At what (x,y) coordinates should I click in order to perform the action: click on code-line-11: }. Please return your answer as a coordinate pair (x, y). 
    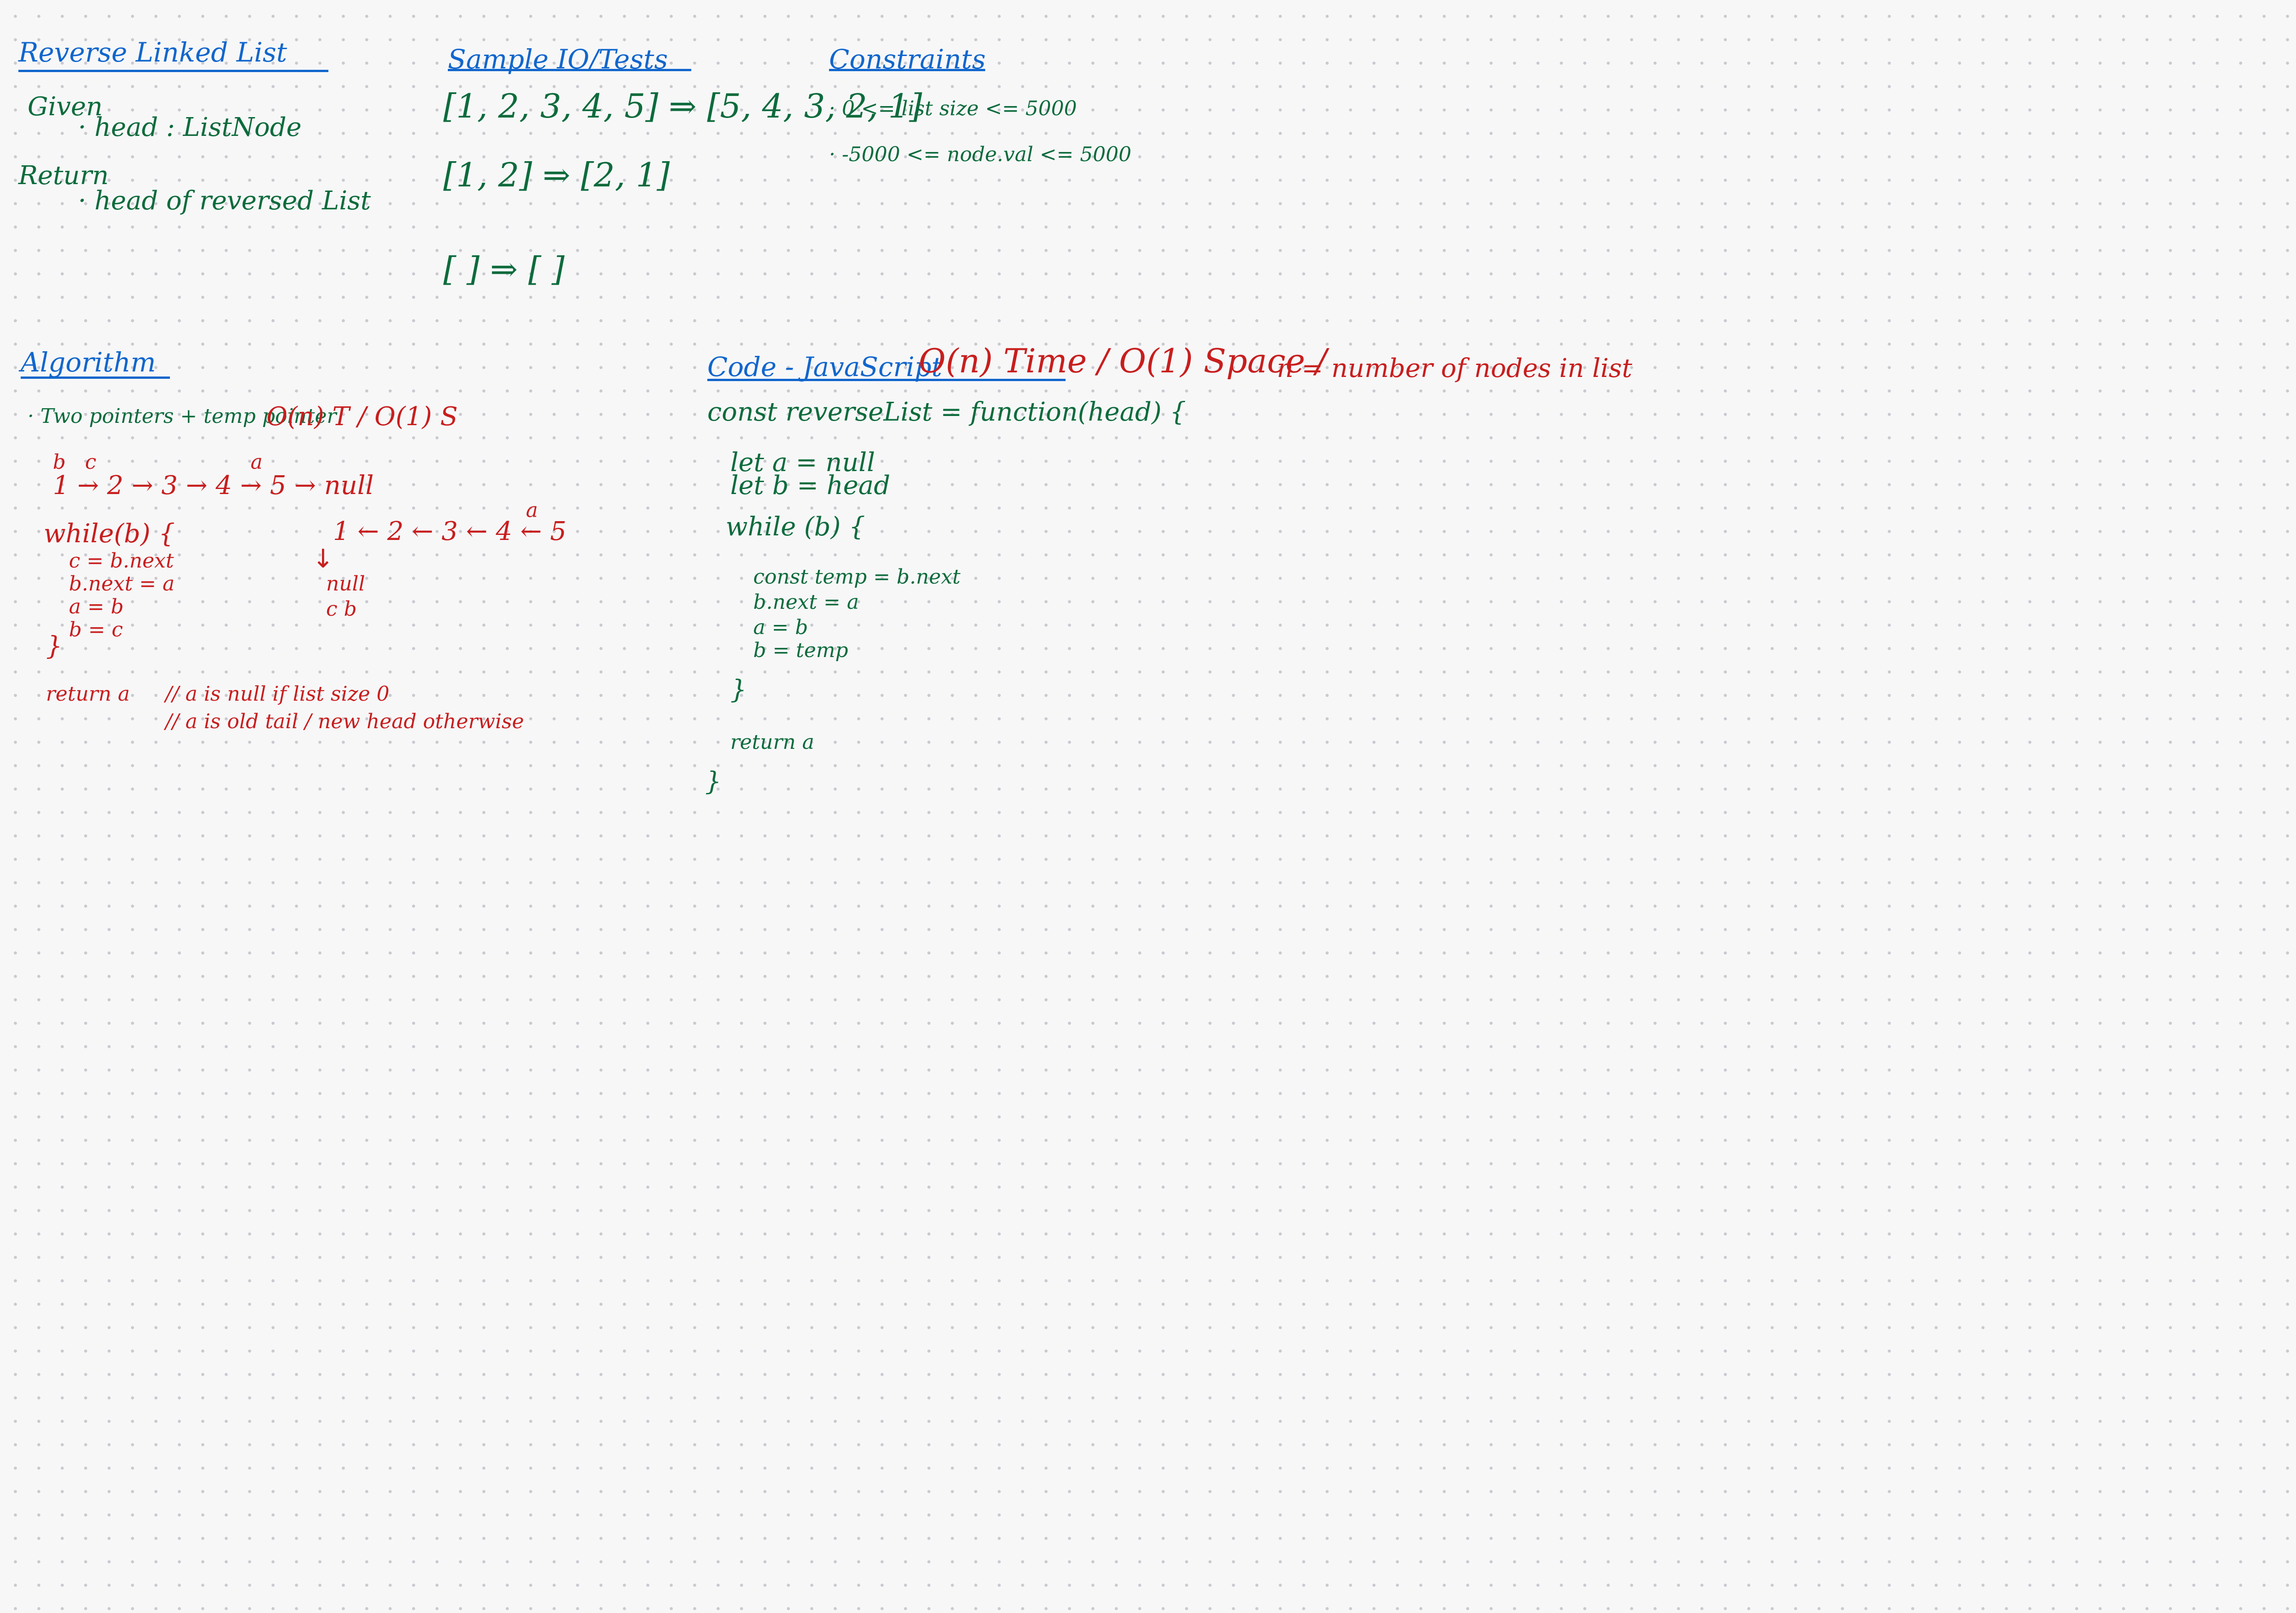
    Looking at the image, I should click on (713, 782).